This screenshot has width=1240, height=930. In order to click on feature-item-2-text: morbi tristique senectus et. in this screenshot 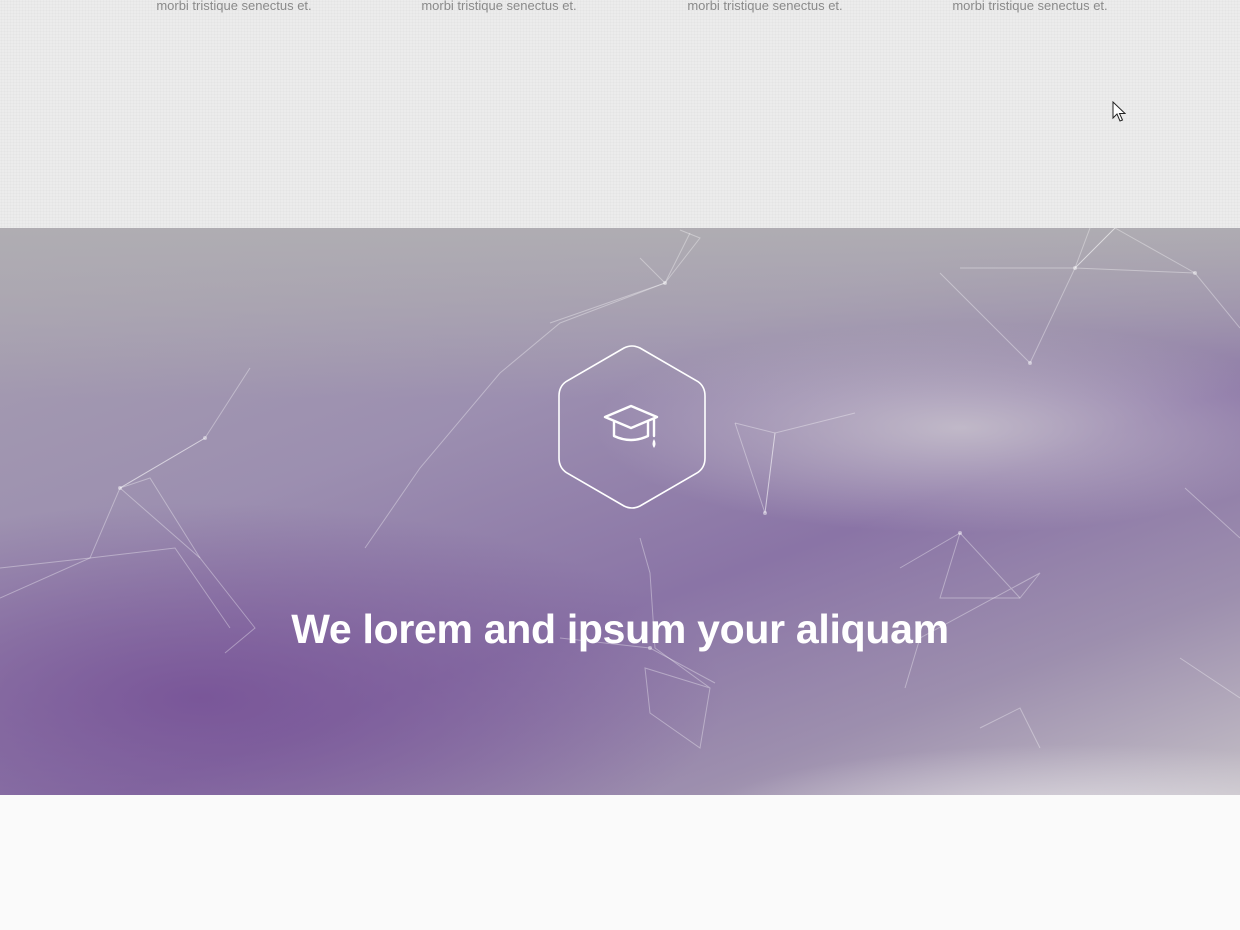, I will do `click(499, 6)`.